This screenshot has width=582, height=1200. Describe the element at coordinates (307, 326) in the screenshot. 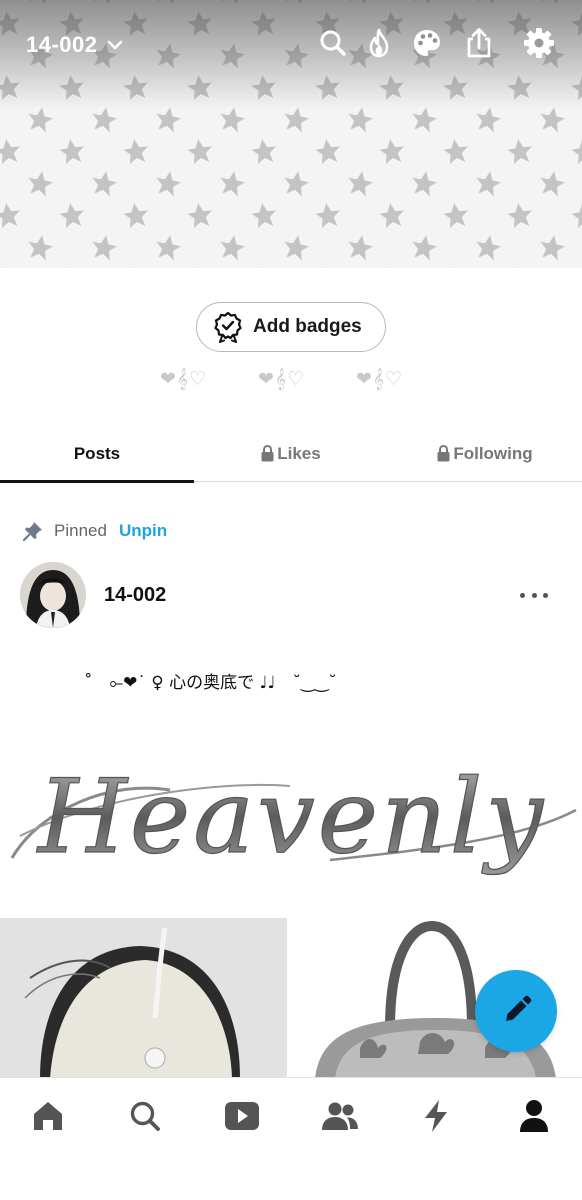

I see `add-badges-label: Add badges` at that location.